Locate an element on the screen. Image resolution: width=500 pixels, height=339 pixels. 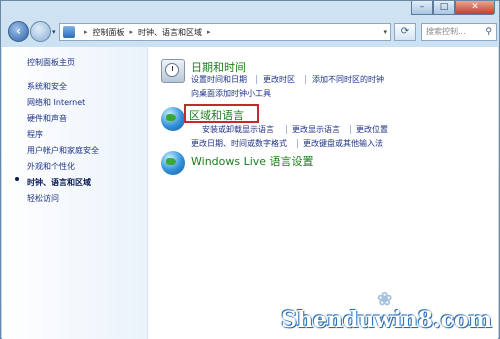
link-add-clock-gadget: 向桌面添加时钟小工具 is located at coordinates (231, 93).